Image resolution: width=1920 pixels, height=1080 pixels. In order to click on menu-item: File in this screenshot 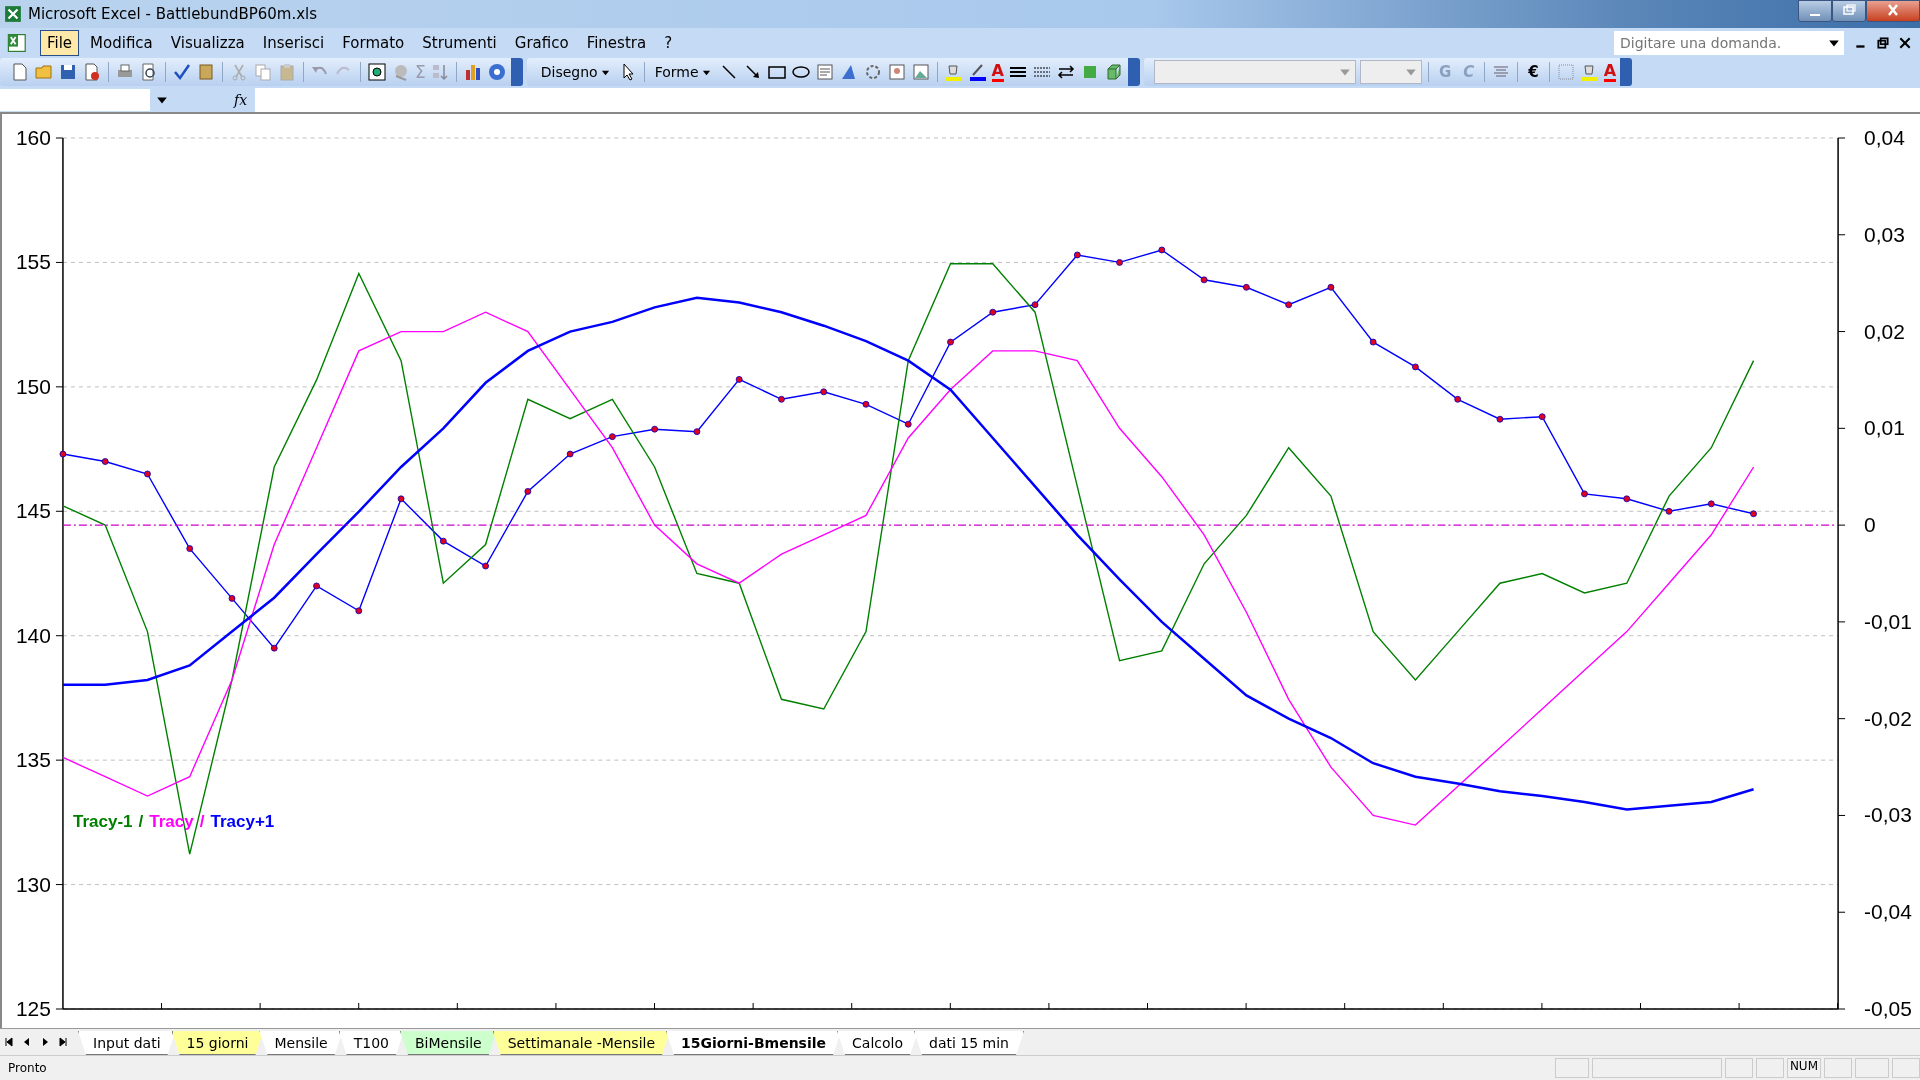, I will do `click(60, 43)`.